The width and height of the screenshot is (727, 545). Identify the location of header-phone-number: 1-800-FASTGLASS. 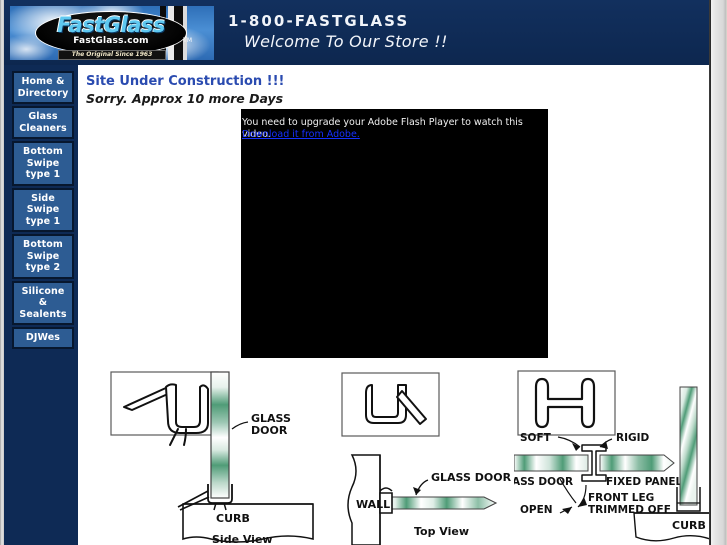
(319, 21).